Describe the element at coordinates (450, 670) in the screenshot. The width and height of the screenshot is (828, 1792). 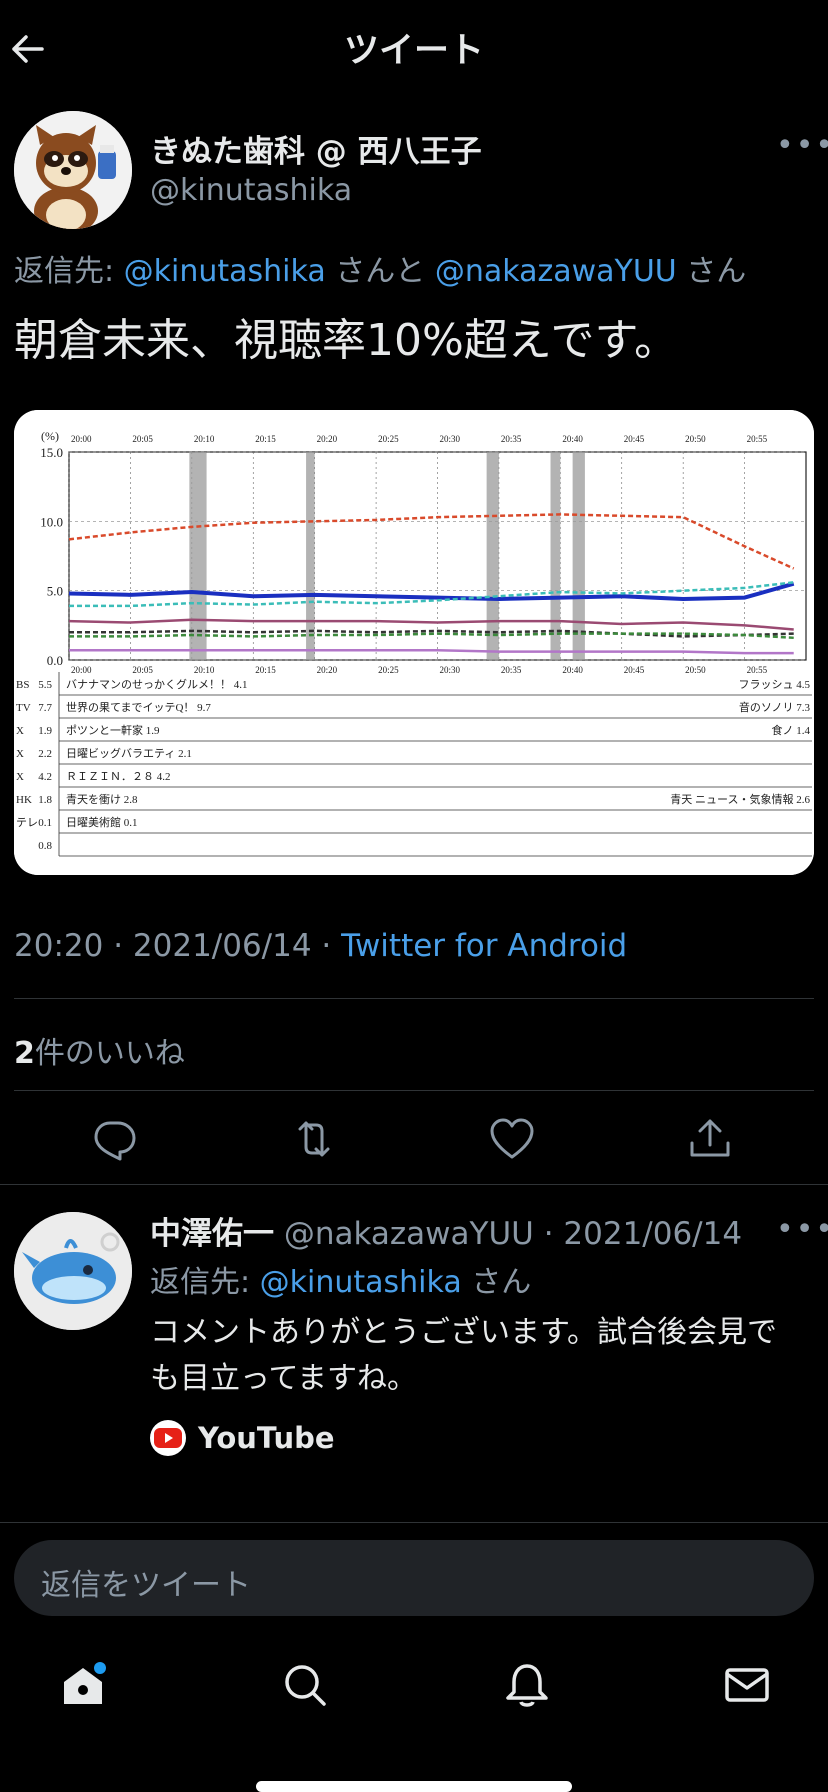
I see `x-tick-label: 20:30` at that location.